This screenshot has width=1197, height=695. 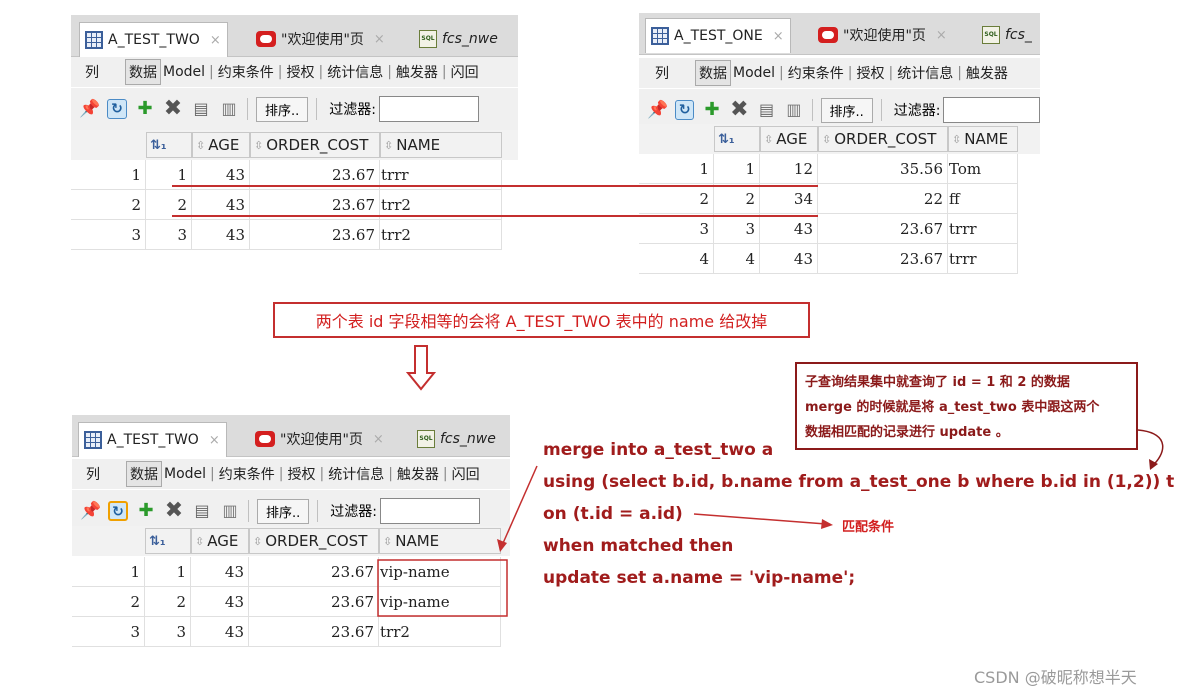 I want to click on down-arrow-icon, so click(x=421, y=368).